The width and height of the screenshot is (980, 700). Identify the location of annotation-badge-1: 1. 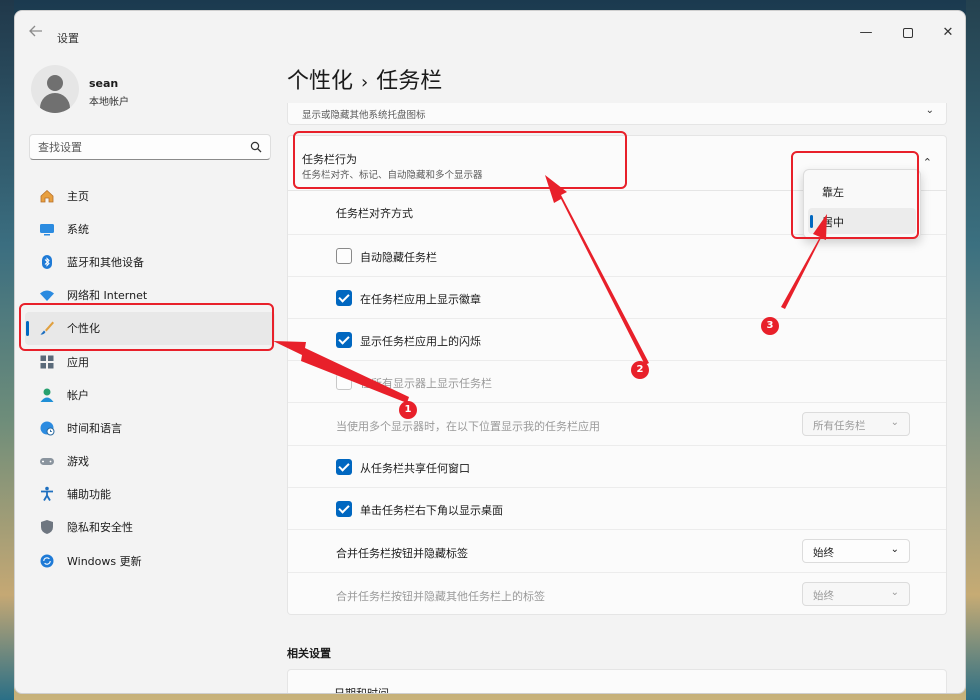
(408, 410).